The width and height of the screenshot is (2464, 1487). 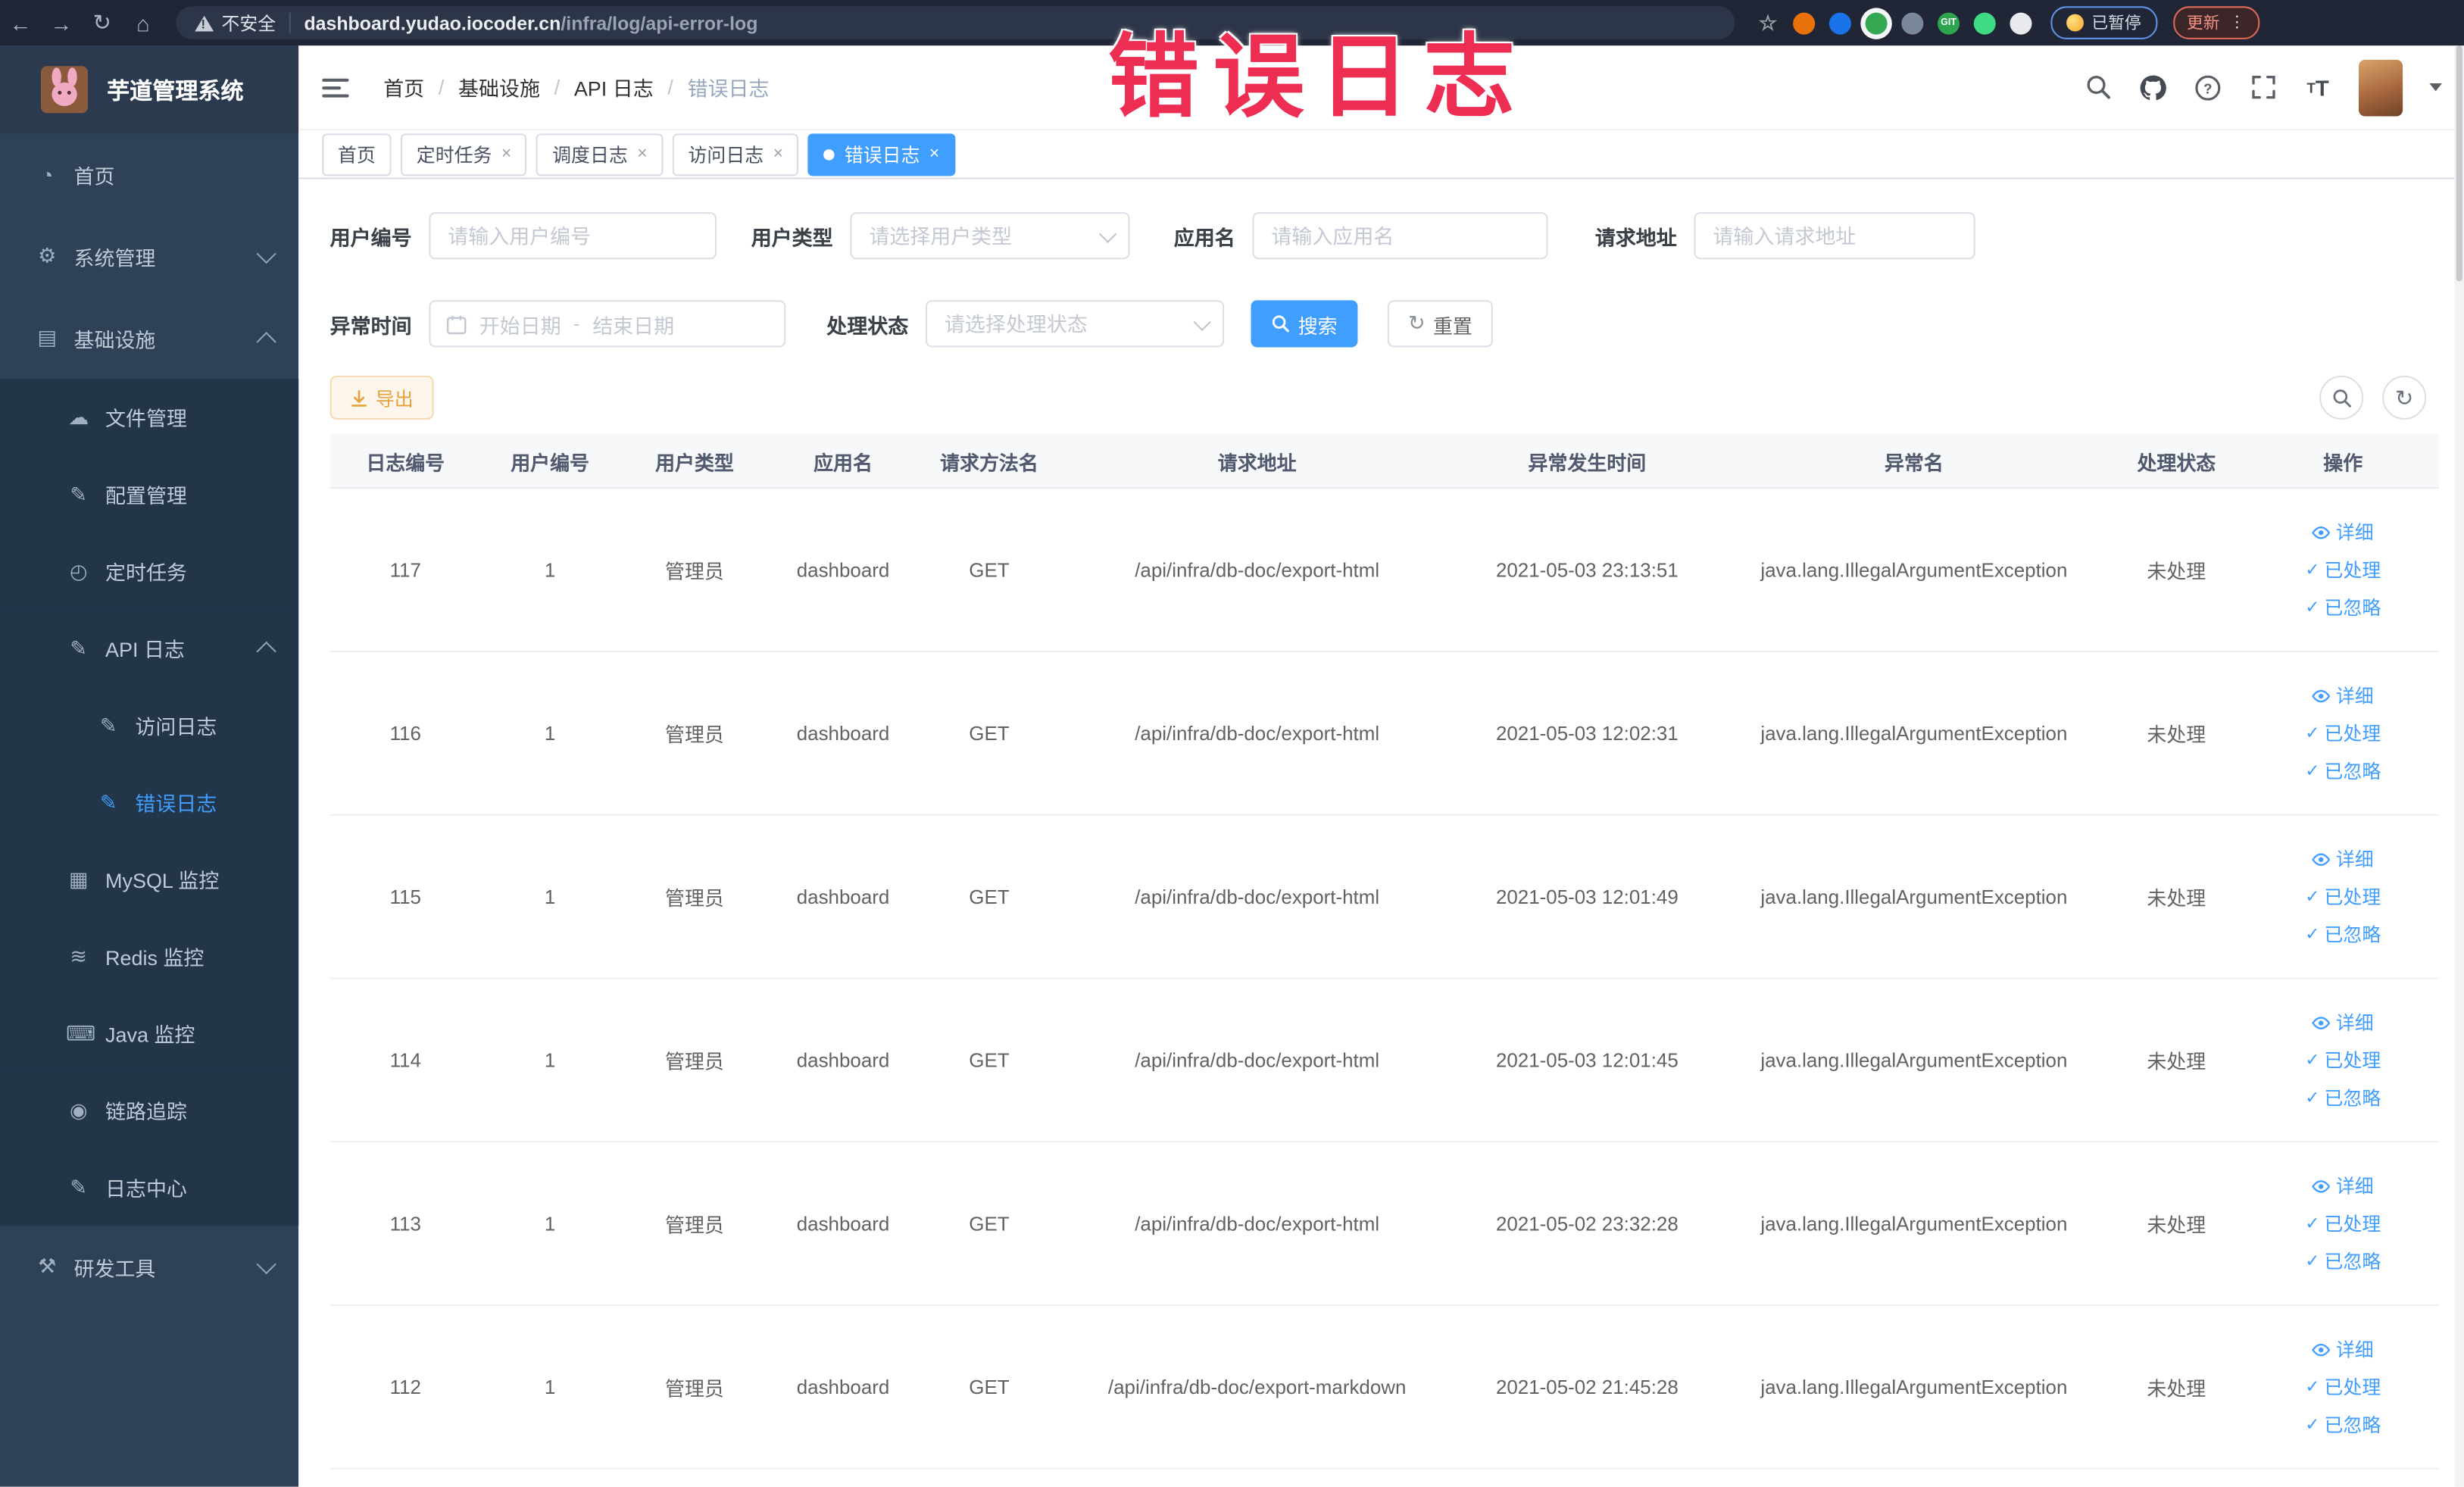 What do you see at coordinates (1834, 236) in the screenshot?
I see `request-url-input` at bounding box center [1834, 236].